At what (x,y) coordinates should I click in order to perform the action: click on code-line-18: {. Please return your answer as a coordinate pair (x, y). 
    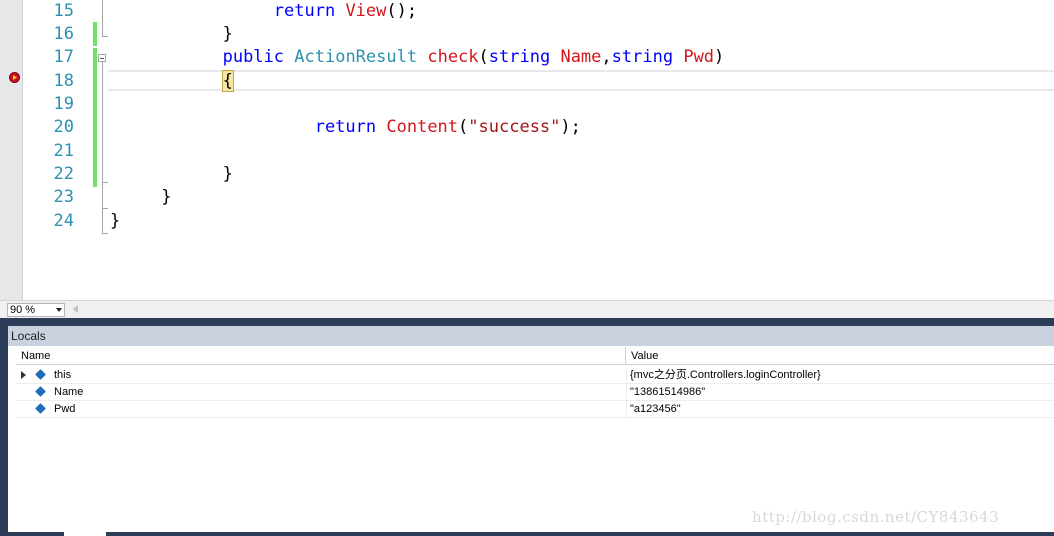
    Looking at the image, I should click on (172, 81).